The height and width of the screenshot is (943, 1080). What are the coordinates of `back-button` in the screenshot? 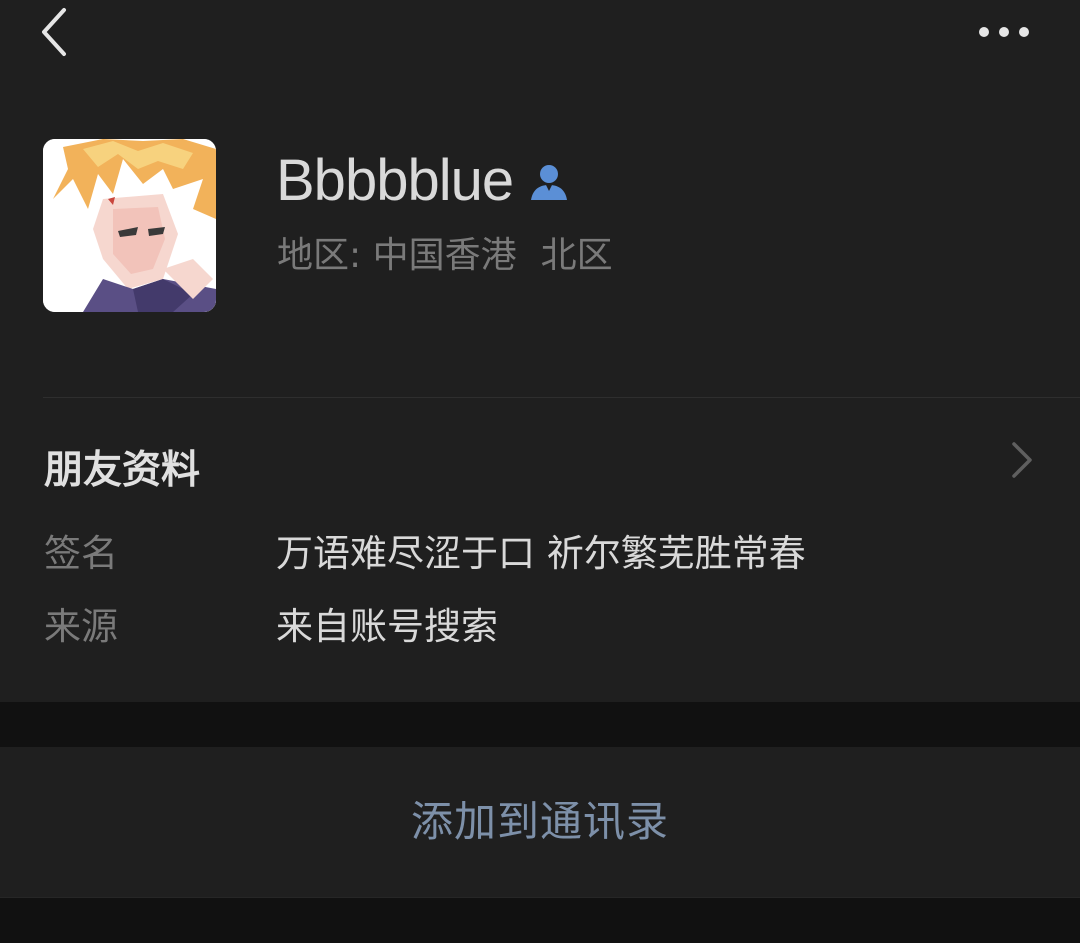 It's located at (55, 32).